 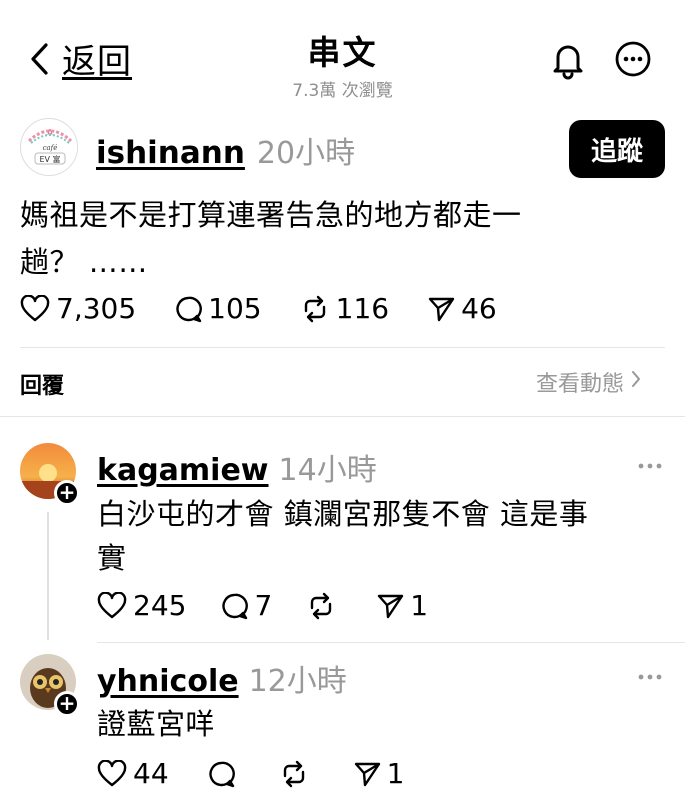 What do you see at coordinates (342, 50) in the screenshot?
I see `top-bar: 返回 串文 7.3萬 次瀏覽` at bounding box center [342, 50].